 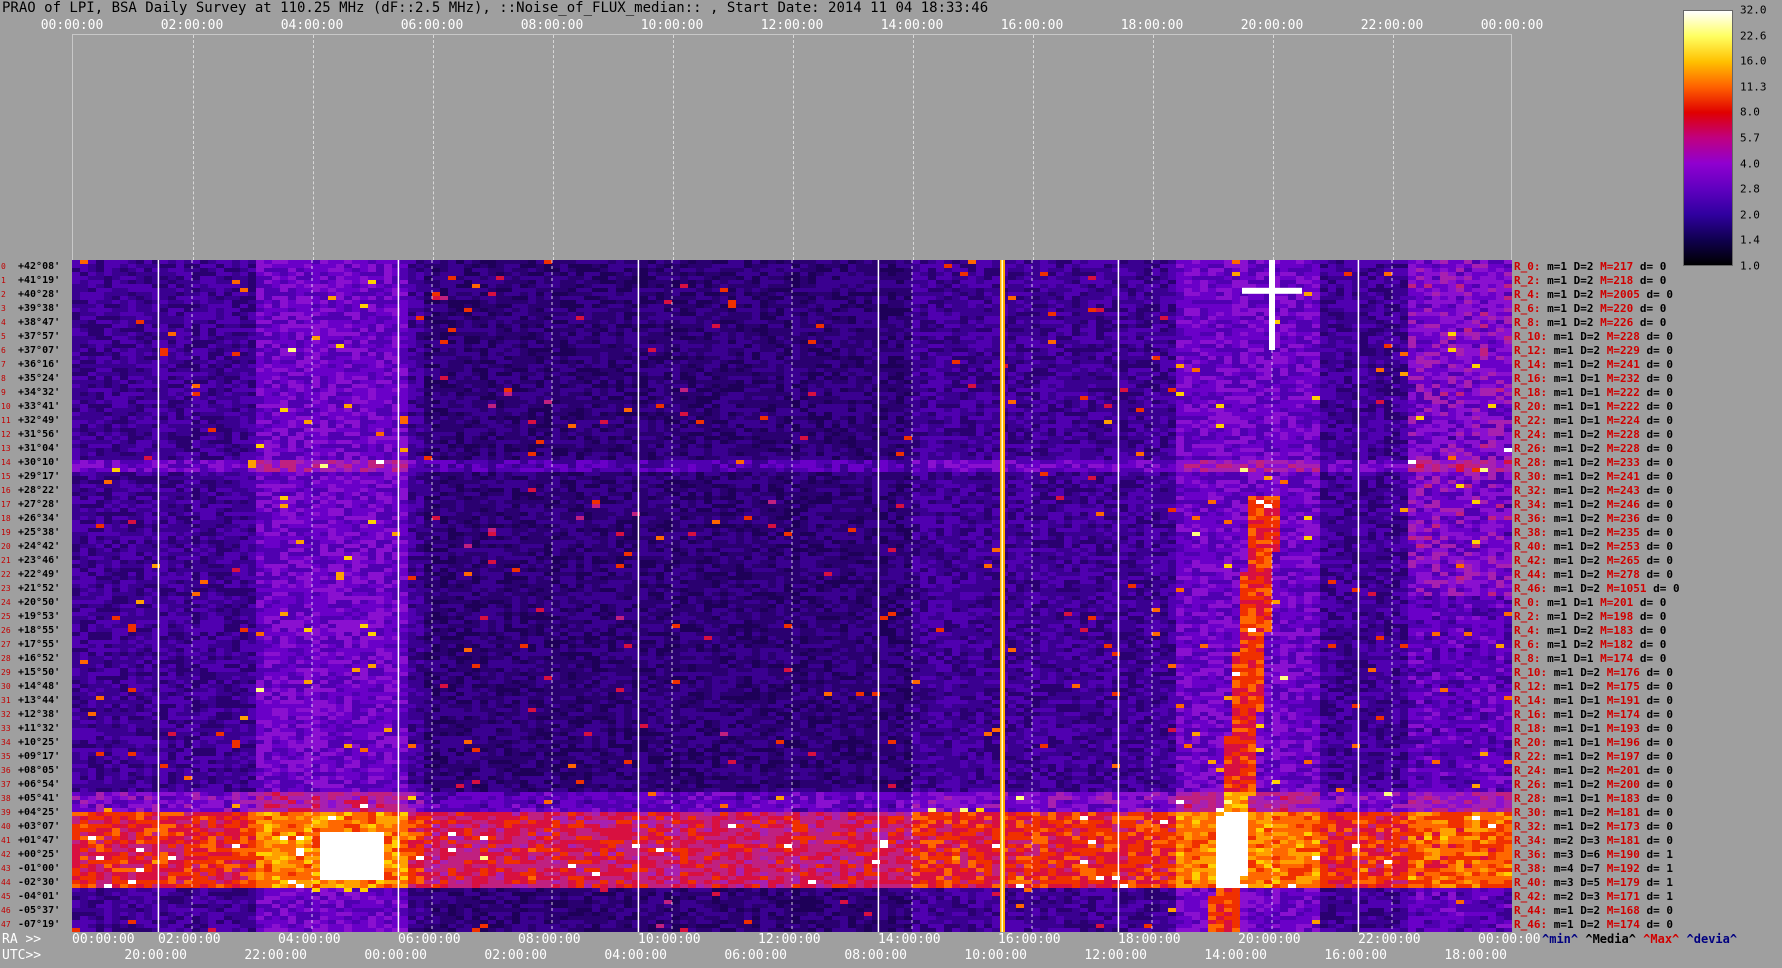 What do you see at coordinates (36, 589) in the screenshot?
I see `declination-row: 23 +21°52'` at bounding box center [36, 589].